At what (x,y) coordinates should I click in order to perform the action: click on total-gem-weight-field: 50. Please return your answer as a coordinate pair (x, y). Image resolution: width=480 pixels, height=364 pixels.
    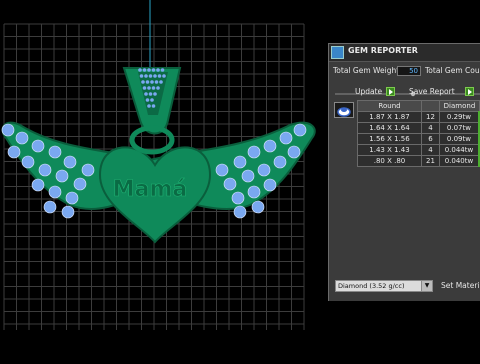
    Looking at the image, I should click on (409, 71).